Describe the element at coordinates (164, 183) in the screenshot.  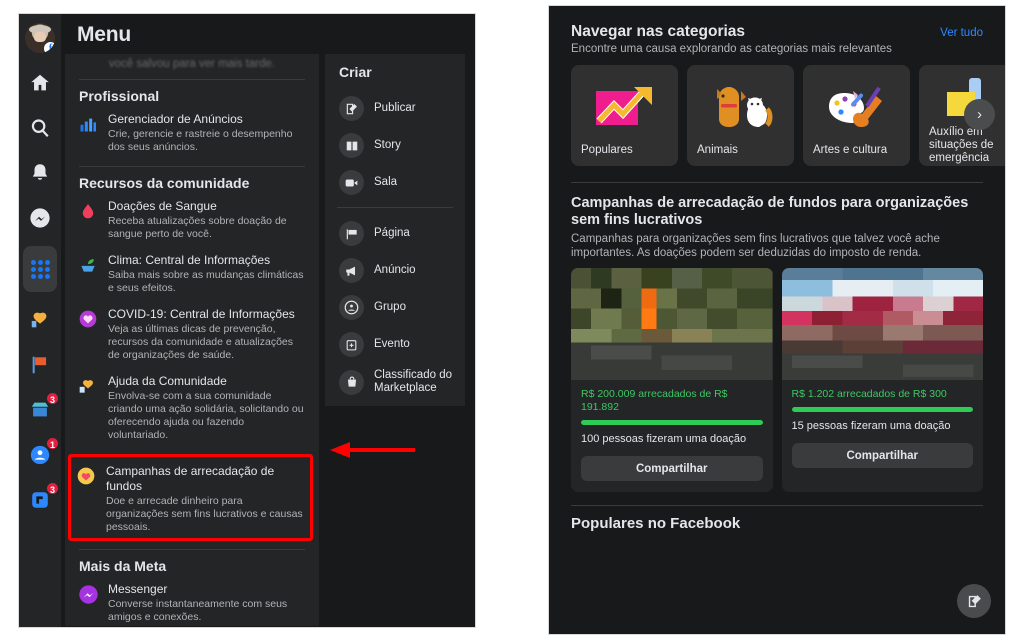
I see `section-title-recursos-da-comunidade: Recursos da comunidade` at that location.